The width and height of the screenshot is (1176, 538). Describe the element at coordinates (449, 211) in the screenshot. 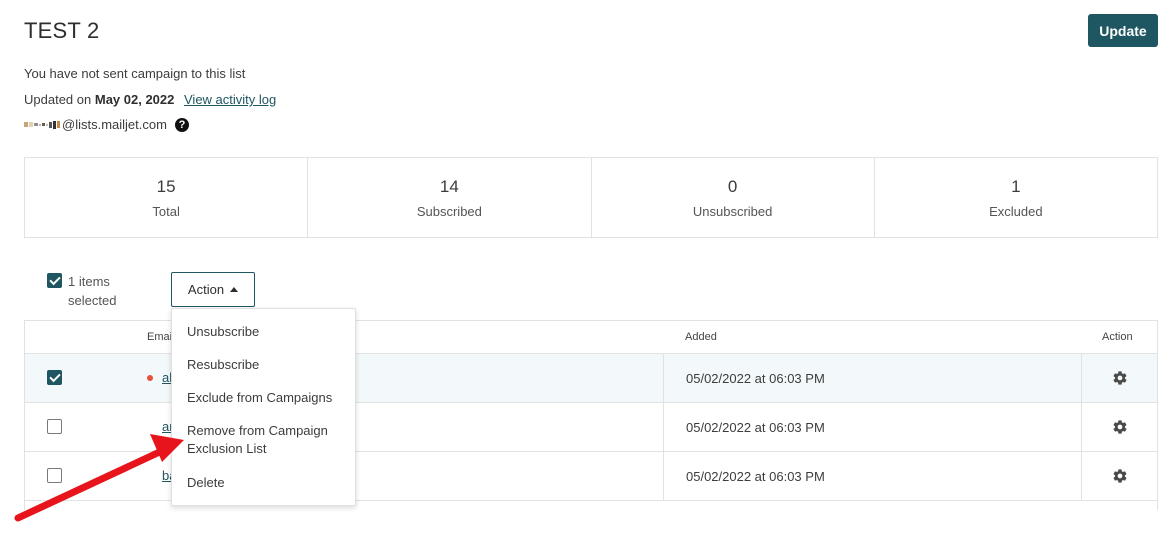

I see `stat-label: Subscribed` at that location.